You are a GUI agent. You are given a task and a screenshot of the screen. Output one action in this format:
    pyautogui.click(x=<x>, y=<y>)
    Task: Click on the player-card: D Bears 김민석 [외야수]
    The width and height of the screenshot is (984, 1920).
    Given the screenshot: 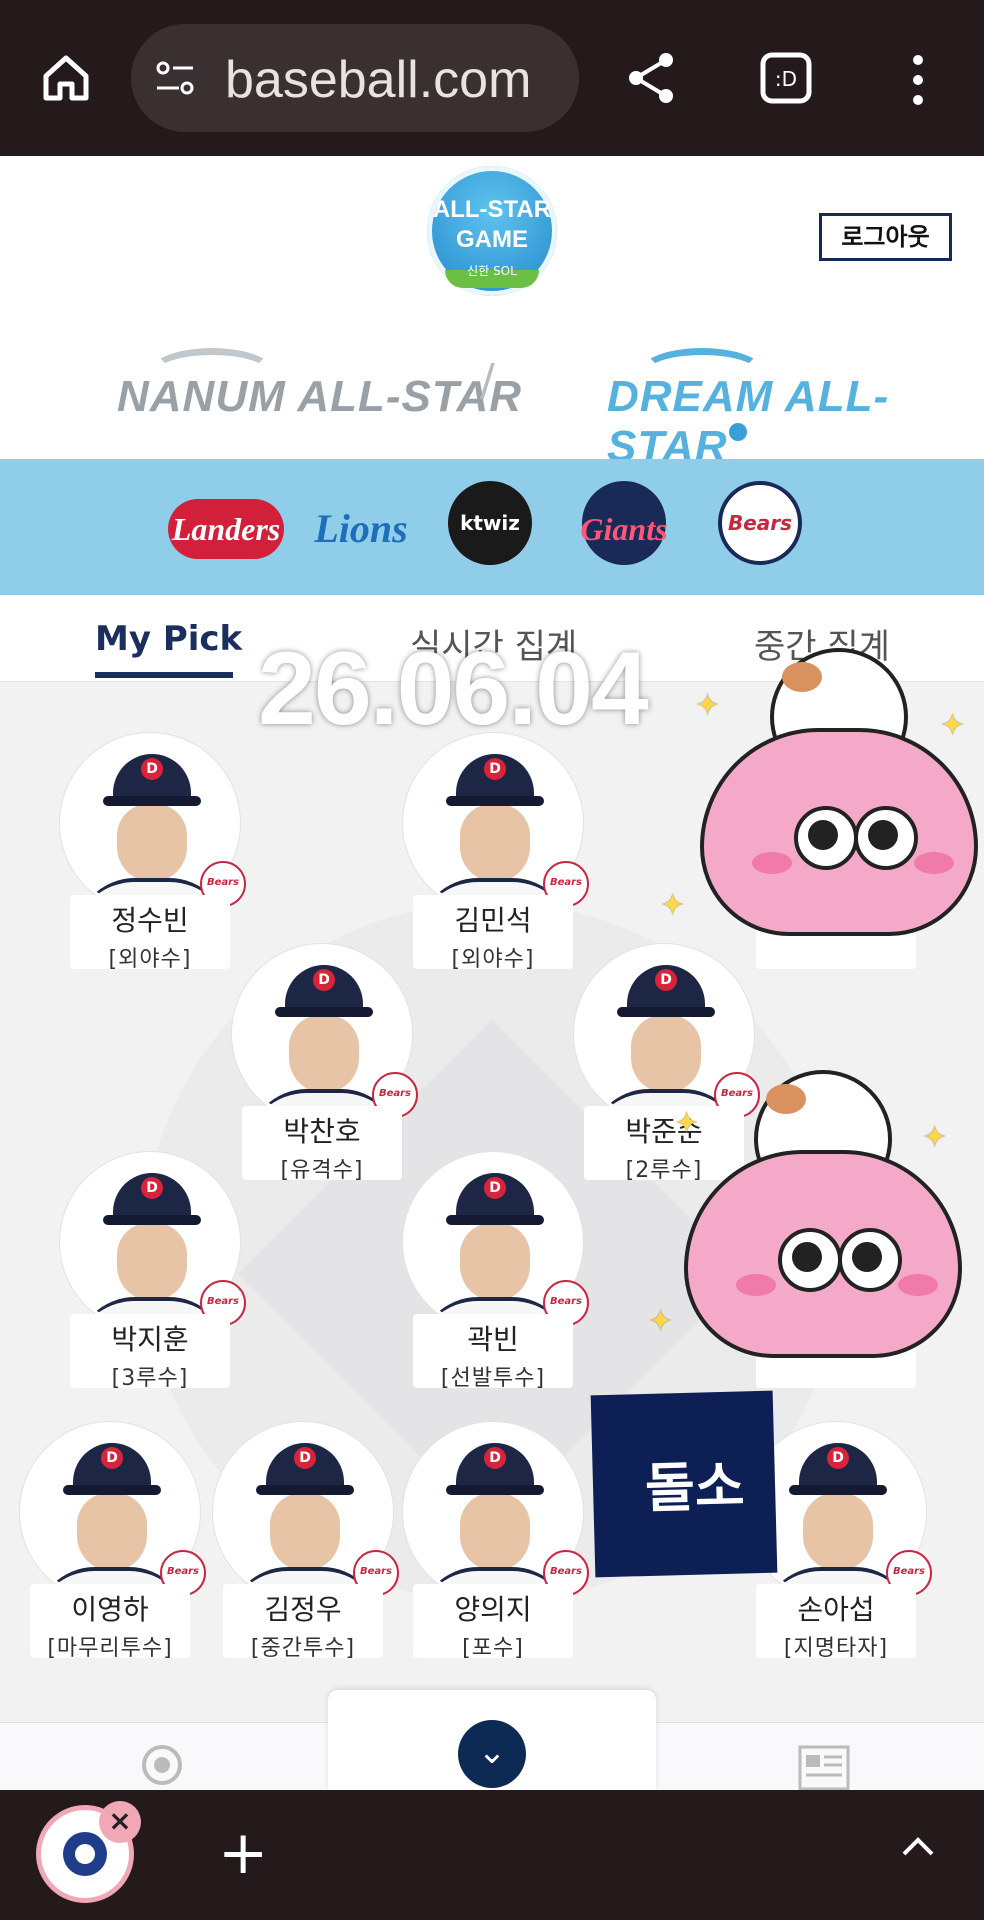 What is the action you would take?
    pyautogui.click(x=496, y=853)
    